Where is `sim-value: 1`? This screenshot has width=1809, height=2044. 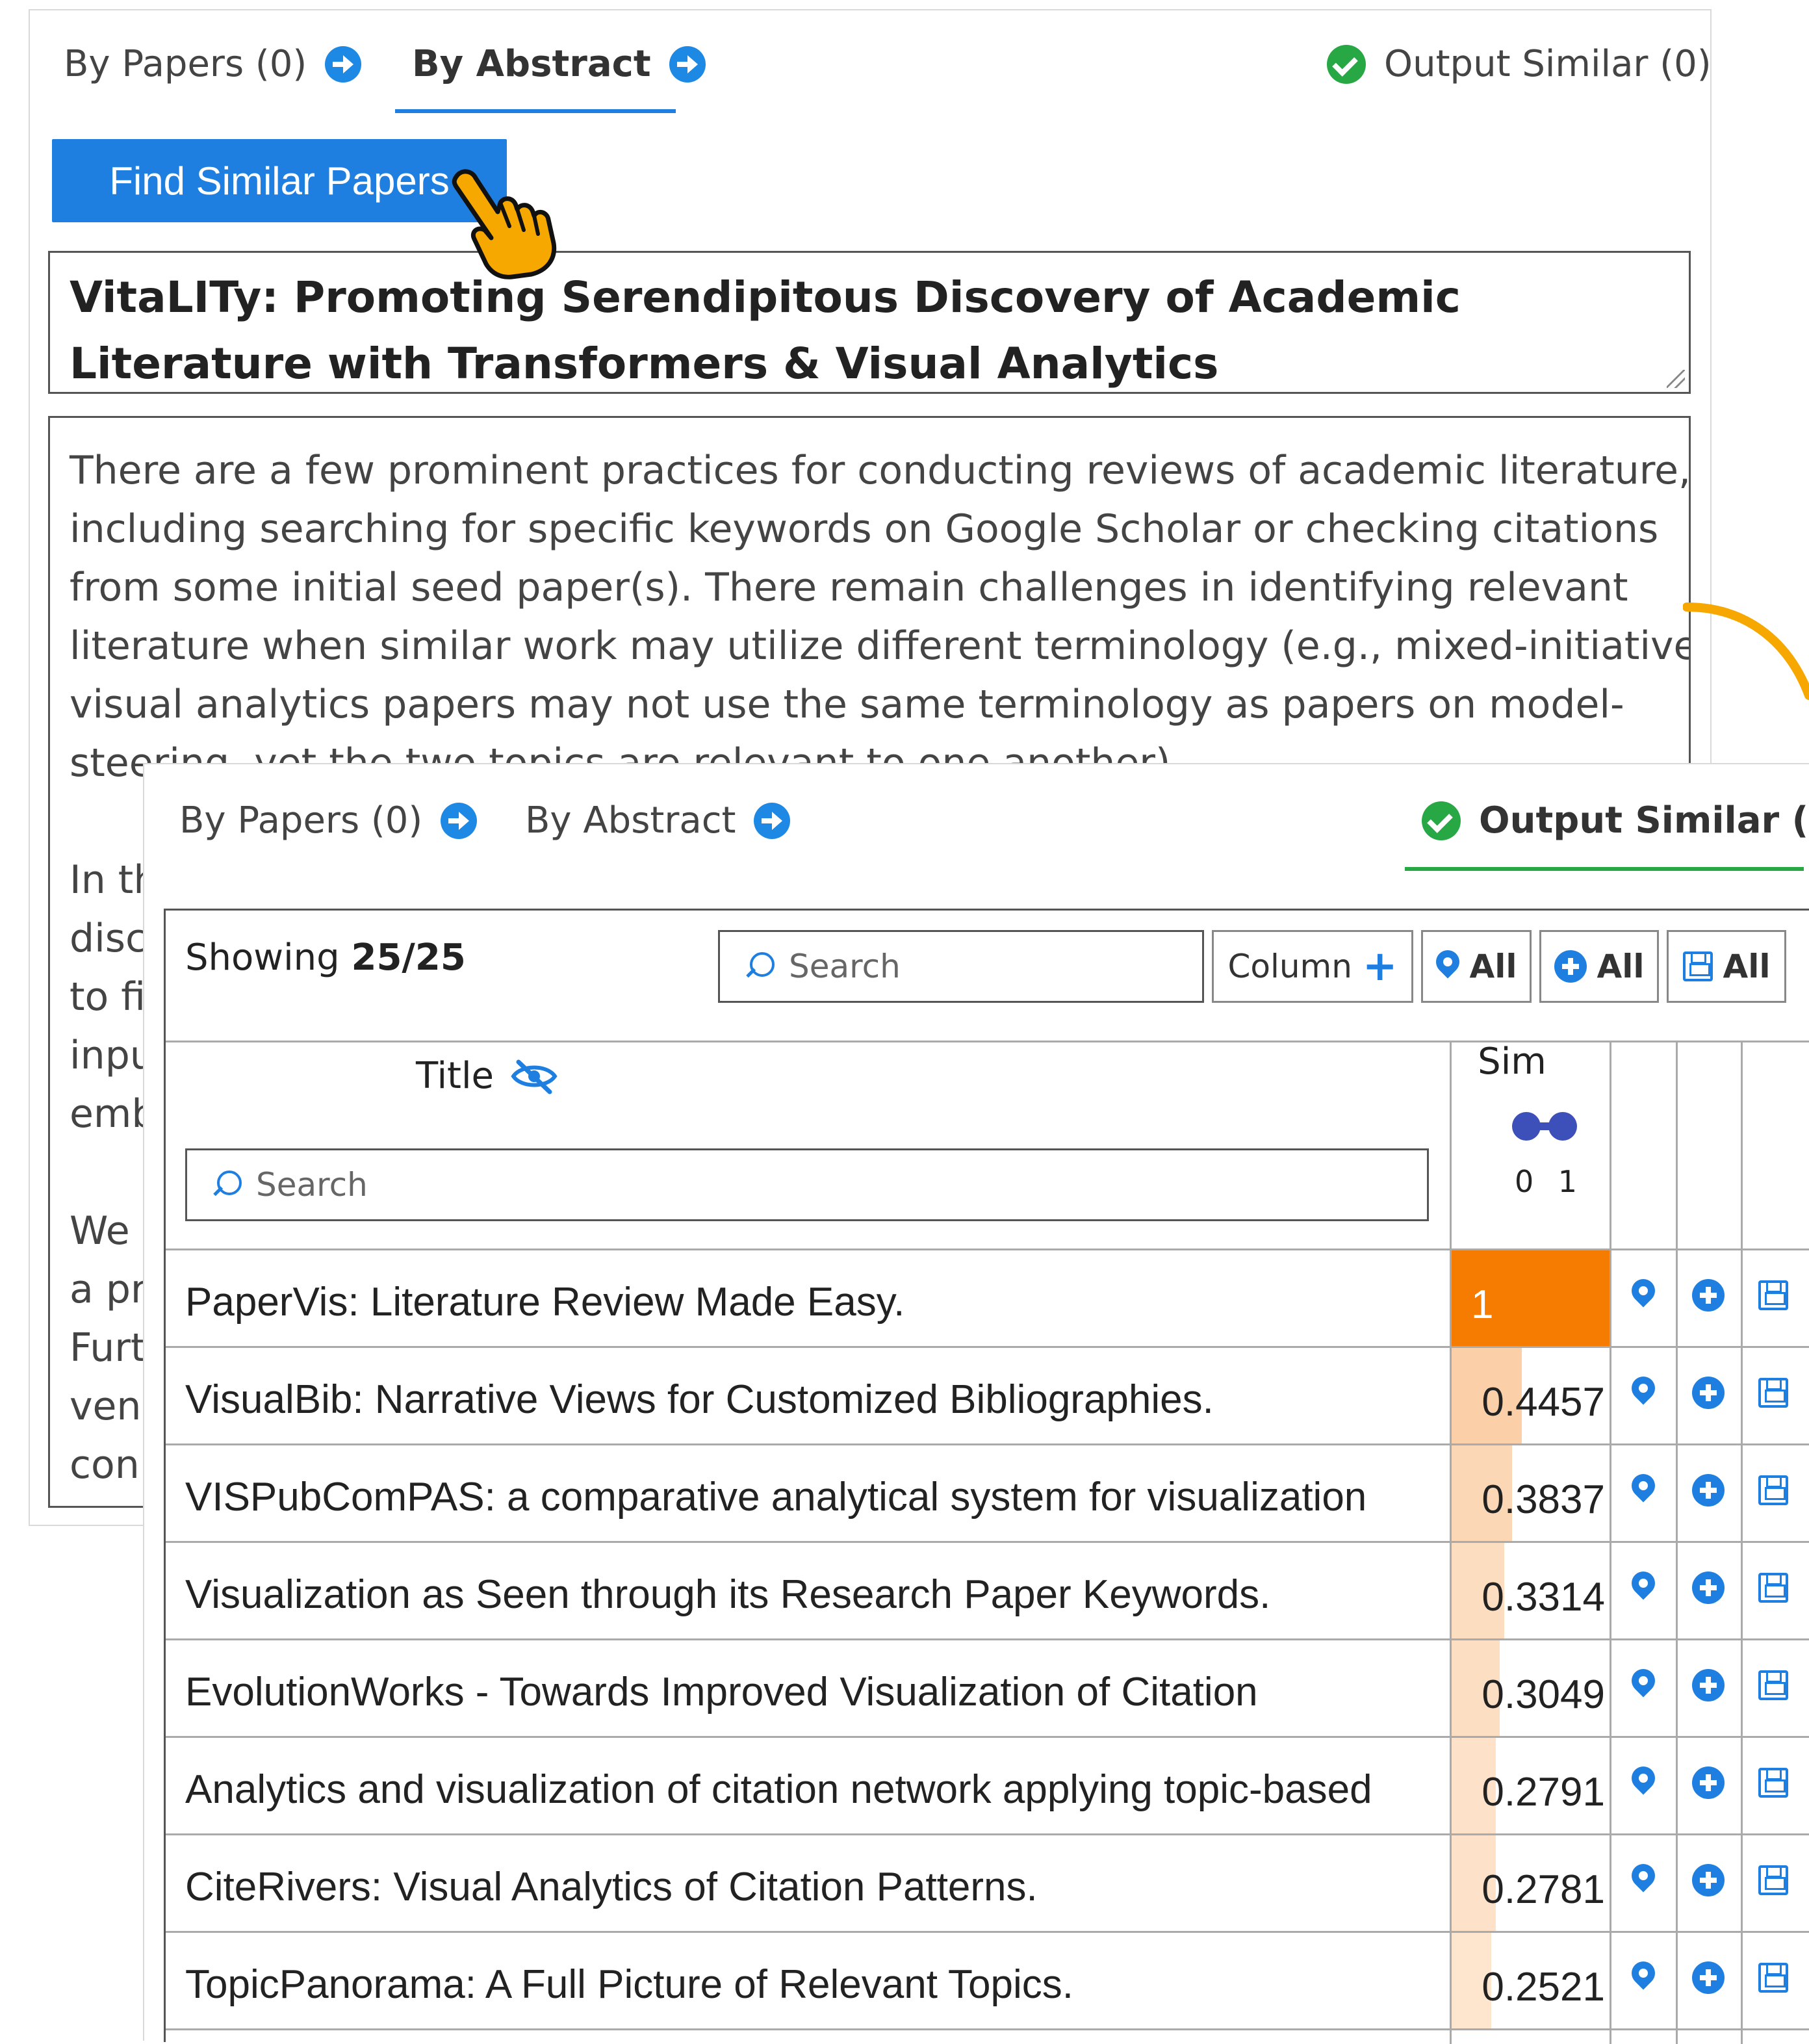
sim-value: 1 is located at coordinates (1482, 1304).